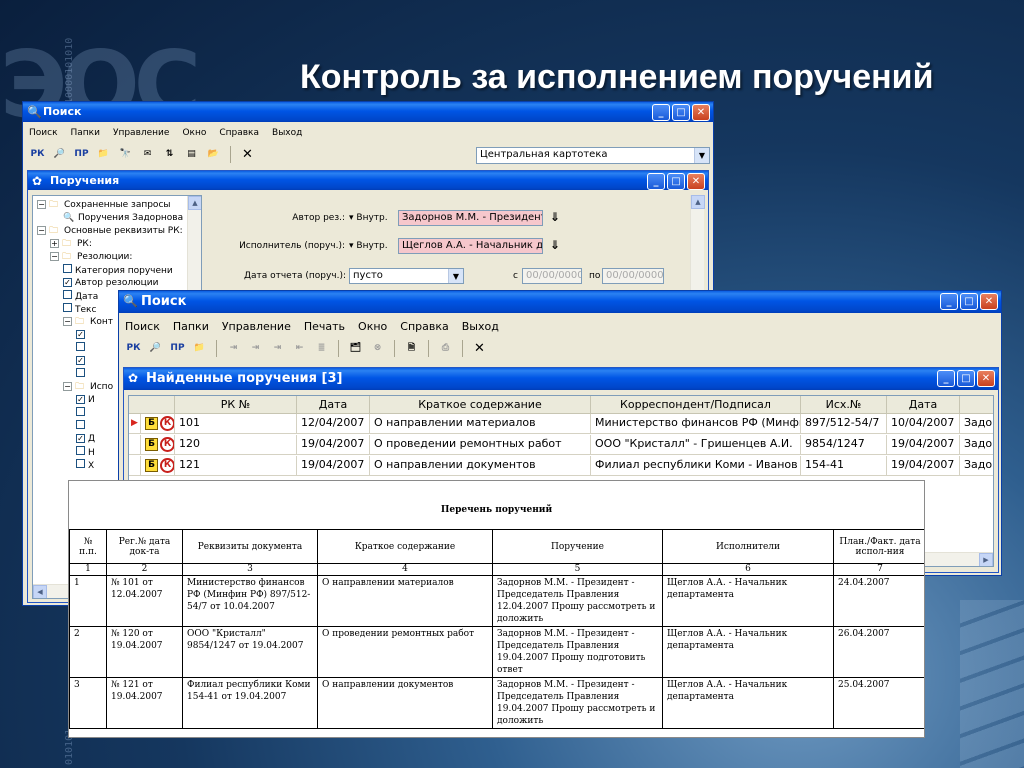  I want to click on catalog-select: Центральная картотека ▼, so click(593, 155).